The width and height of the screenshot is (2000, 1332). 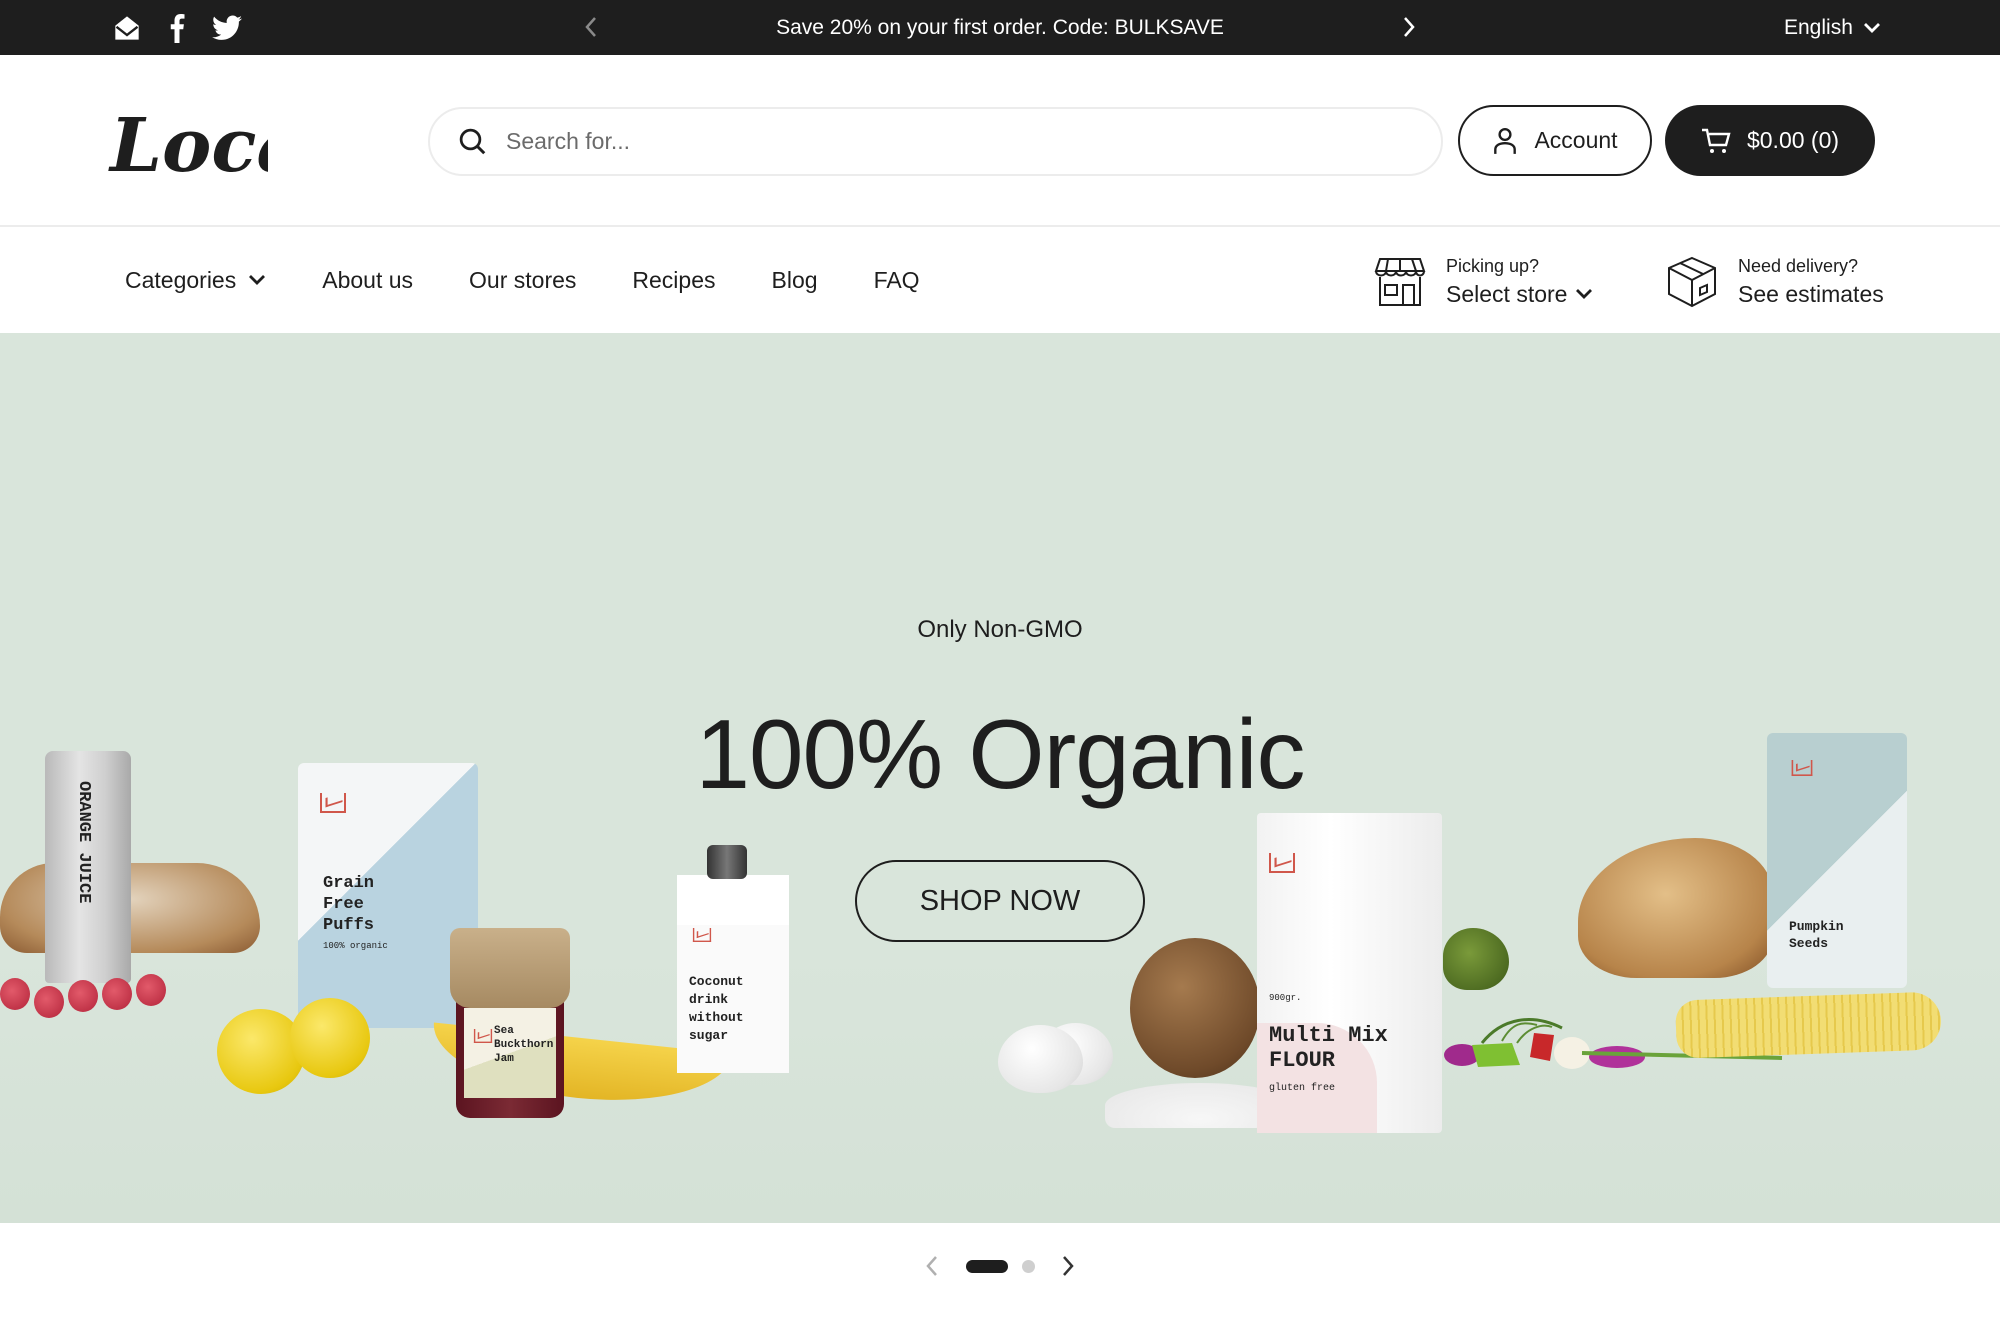 What do you see at coordinates (1505, 140) in the screenshot?
I see `user-icon` at bounding box center [1505, 140].